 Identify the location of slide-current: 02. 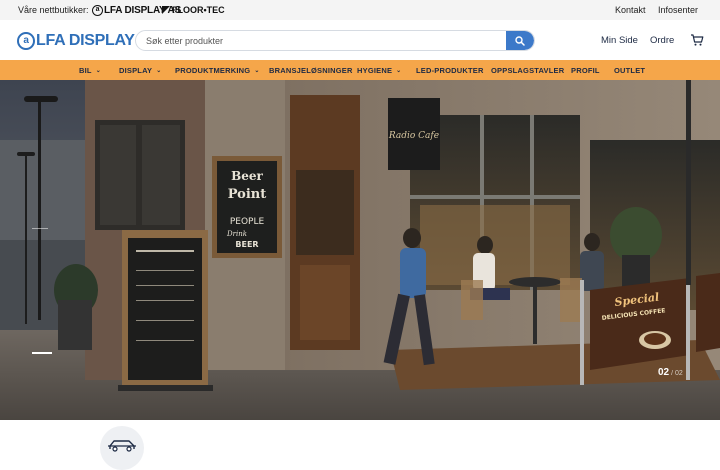
(664, 372).